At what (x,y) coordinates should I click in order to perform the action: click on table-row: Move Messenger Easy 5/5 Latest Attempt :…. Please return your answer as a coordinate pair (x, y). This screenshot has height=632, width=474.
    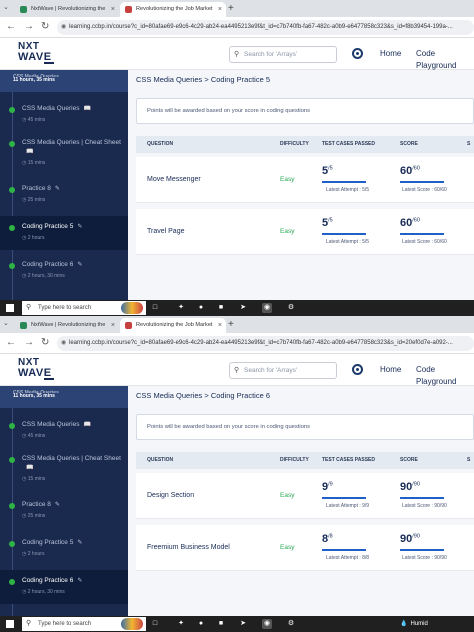
    Looking at the image, I should click on (305, 180).